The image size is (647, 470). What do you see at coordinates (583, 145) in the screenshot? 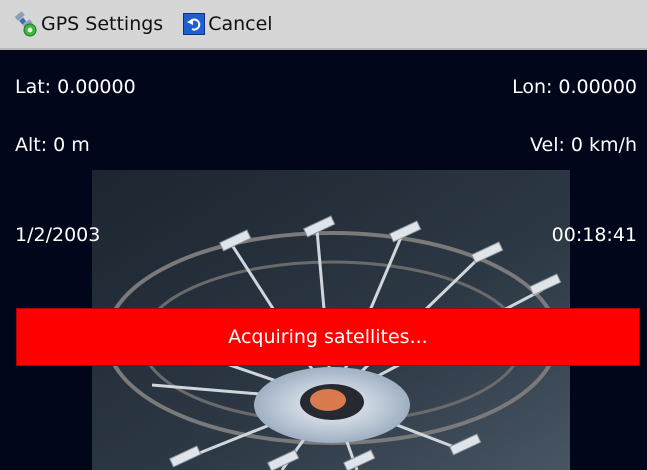
I see `velocity-readout: Vel: 0 km/h` at bounding box center [583, 145].